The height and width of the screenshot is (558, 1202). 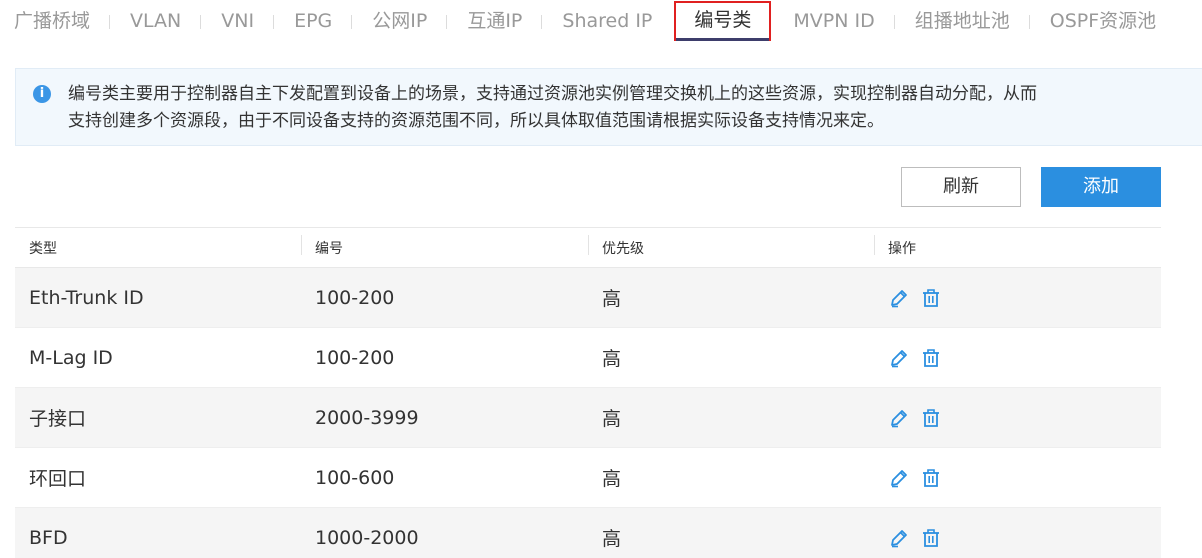 What do you see at coordinates (588, 418) in the screenshot?
I see `table-row: 子接口 2000-3999 高` at bounding box center [588, 418].